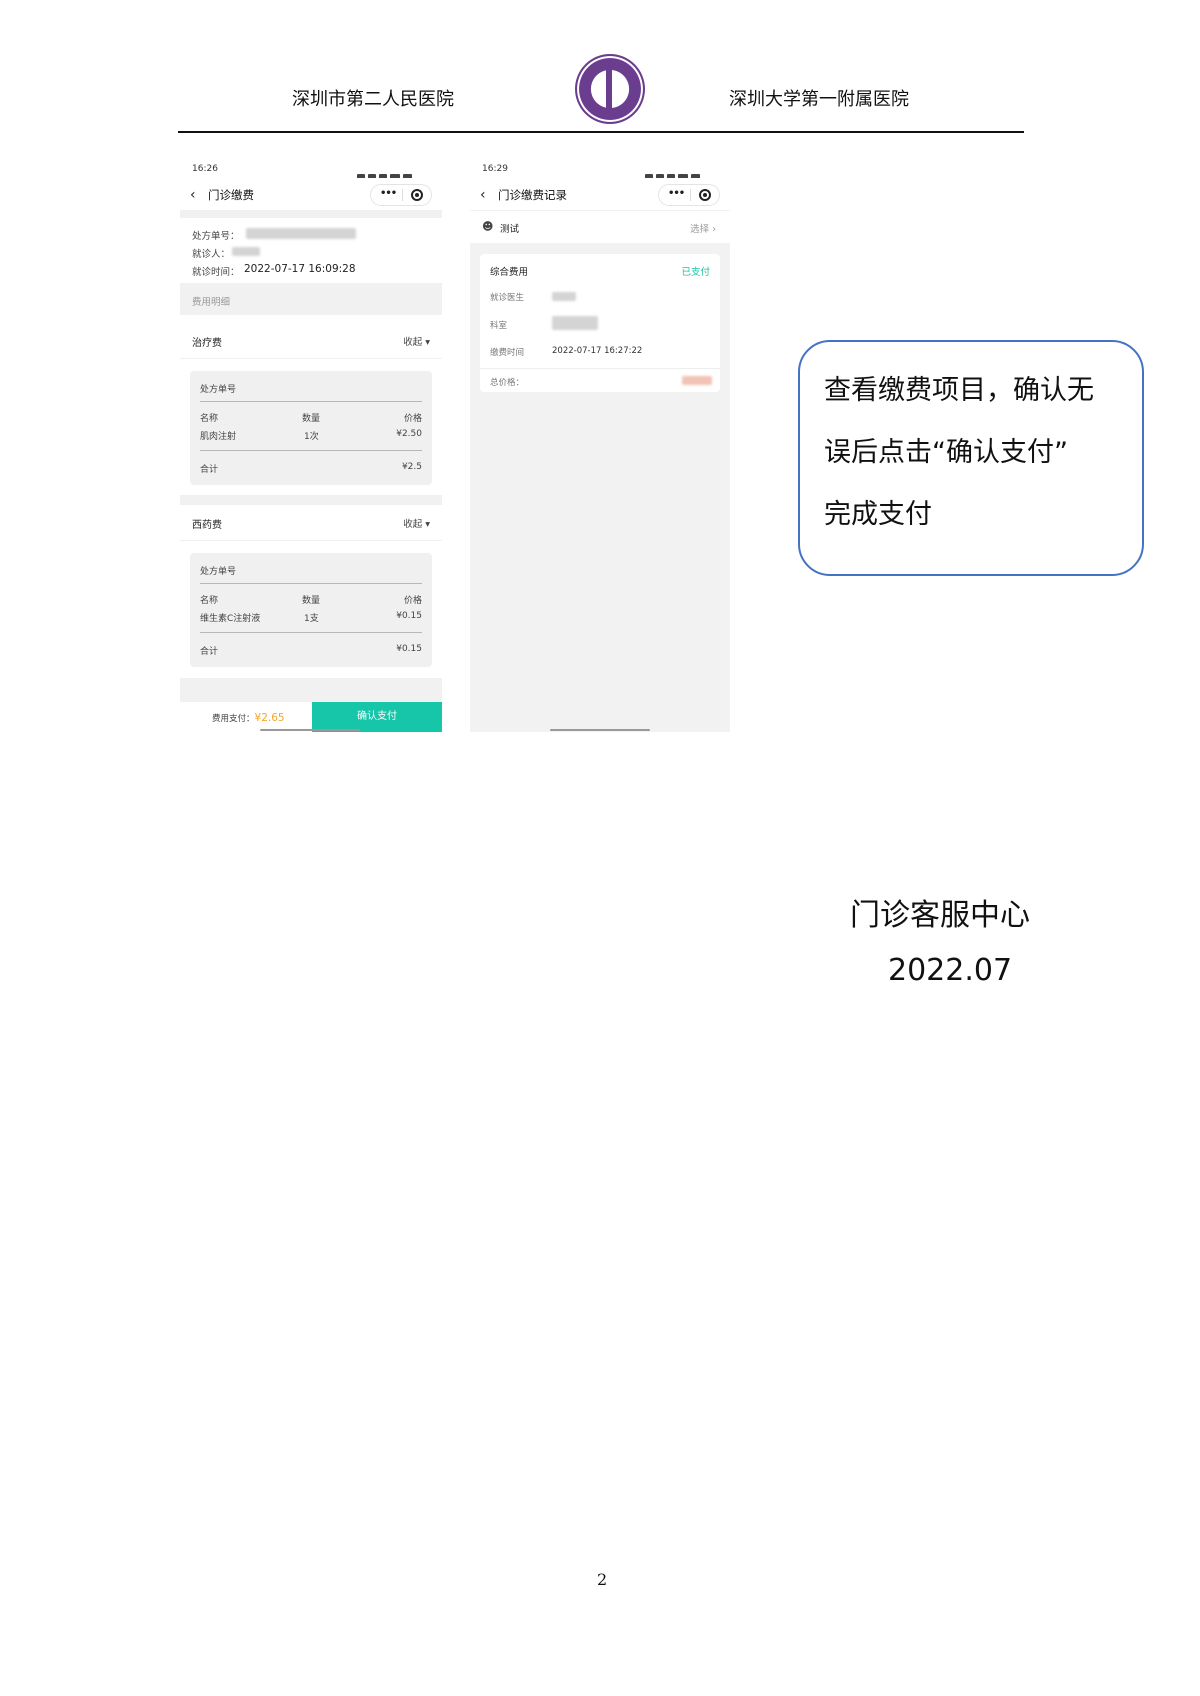  What do you see at coordinates (377, 717) in the screenshot?
I see `confirm-pay-button: 确认支付` at bounding box center [377, 717].